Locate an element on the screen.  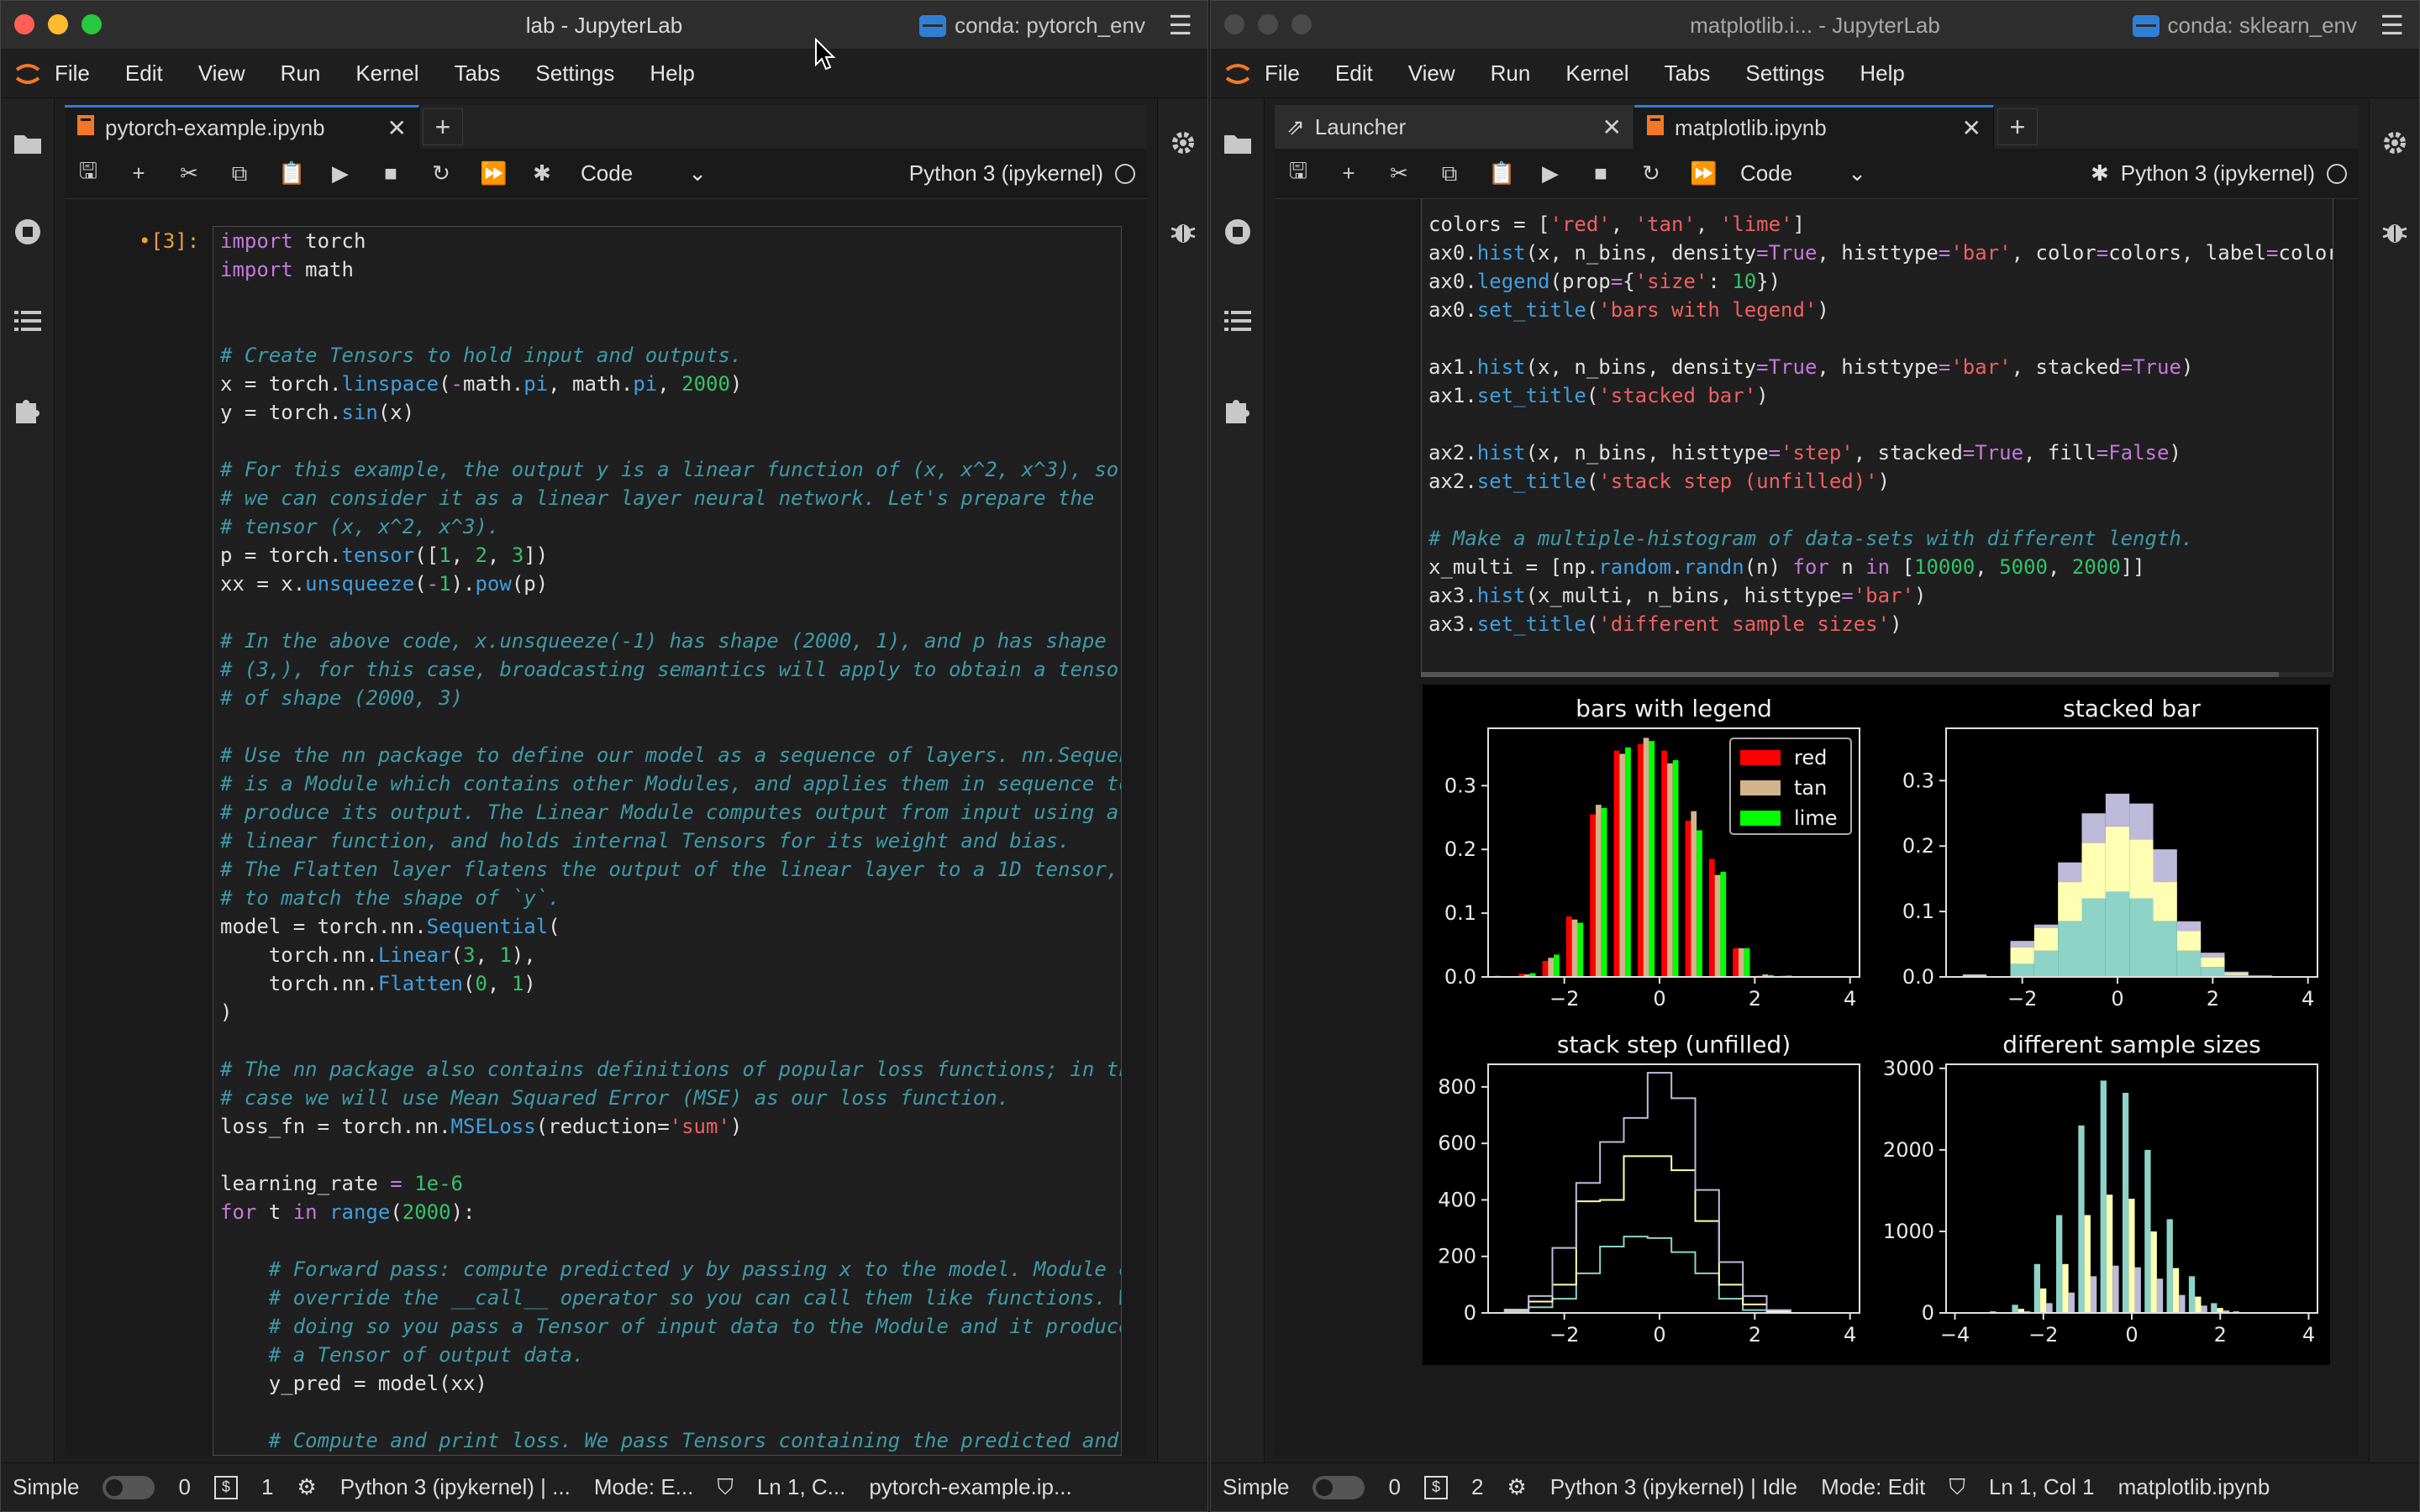
extensions-puzzle-icon is located at coordinates (1238, 409).